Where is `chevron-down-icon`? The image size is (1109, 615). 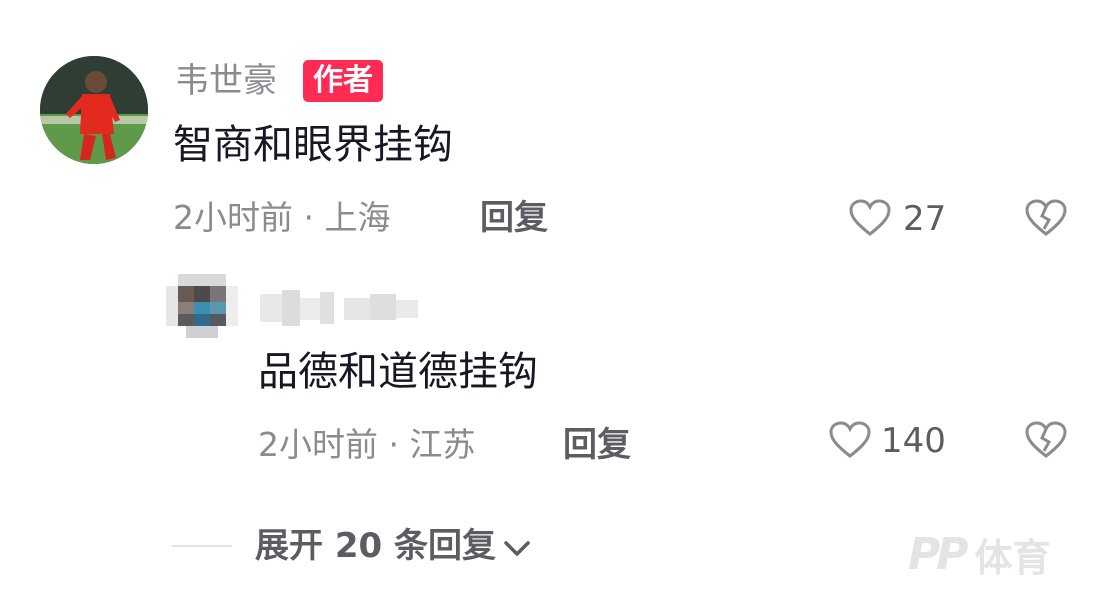
chevron-down-icon is located at coordinates (517, 546).